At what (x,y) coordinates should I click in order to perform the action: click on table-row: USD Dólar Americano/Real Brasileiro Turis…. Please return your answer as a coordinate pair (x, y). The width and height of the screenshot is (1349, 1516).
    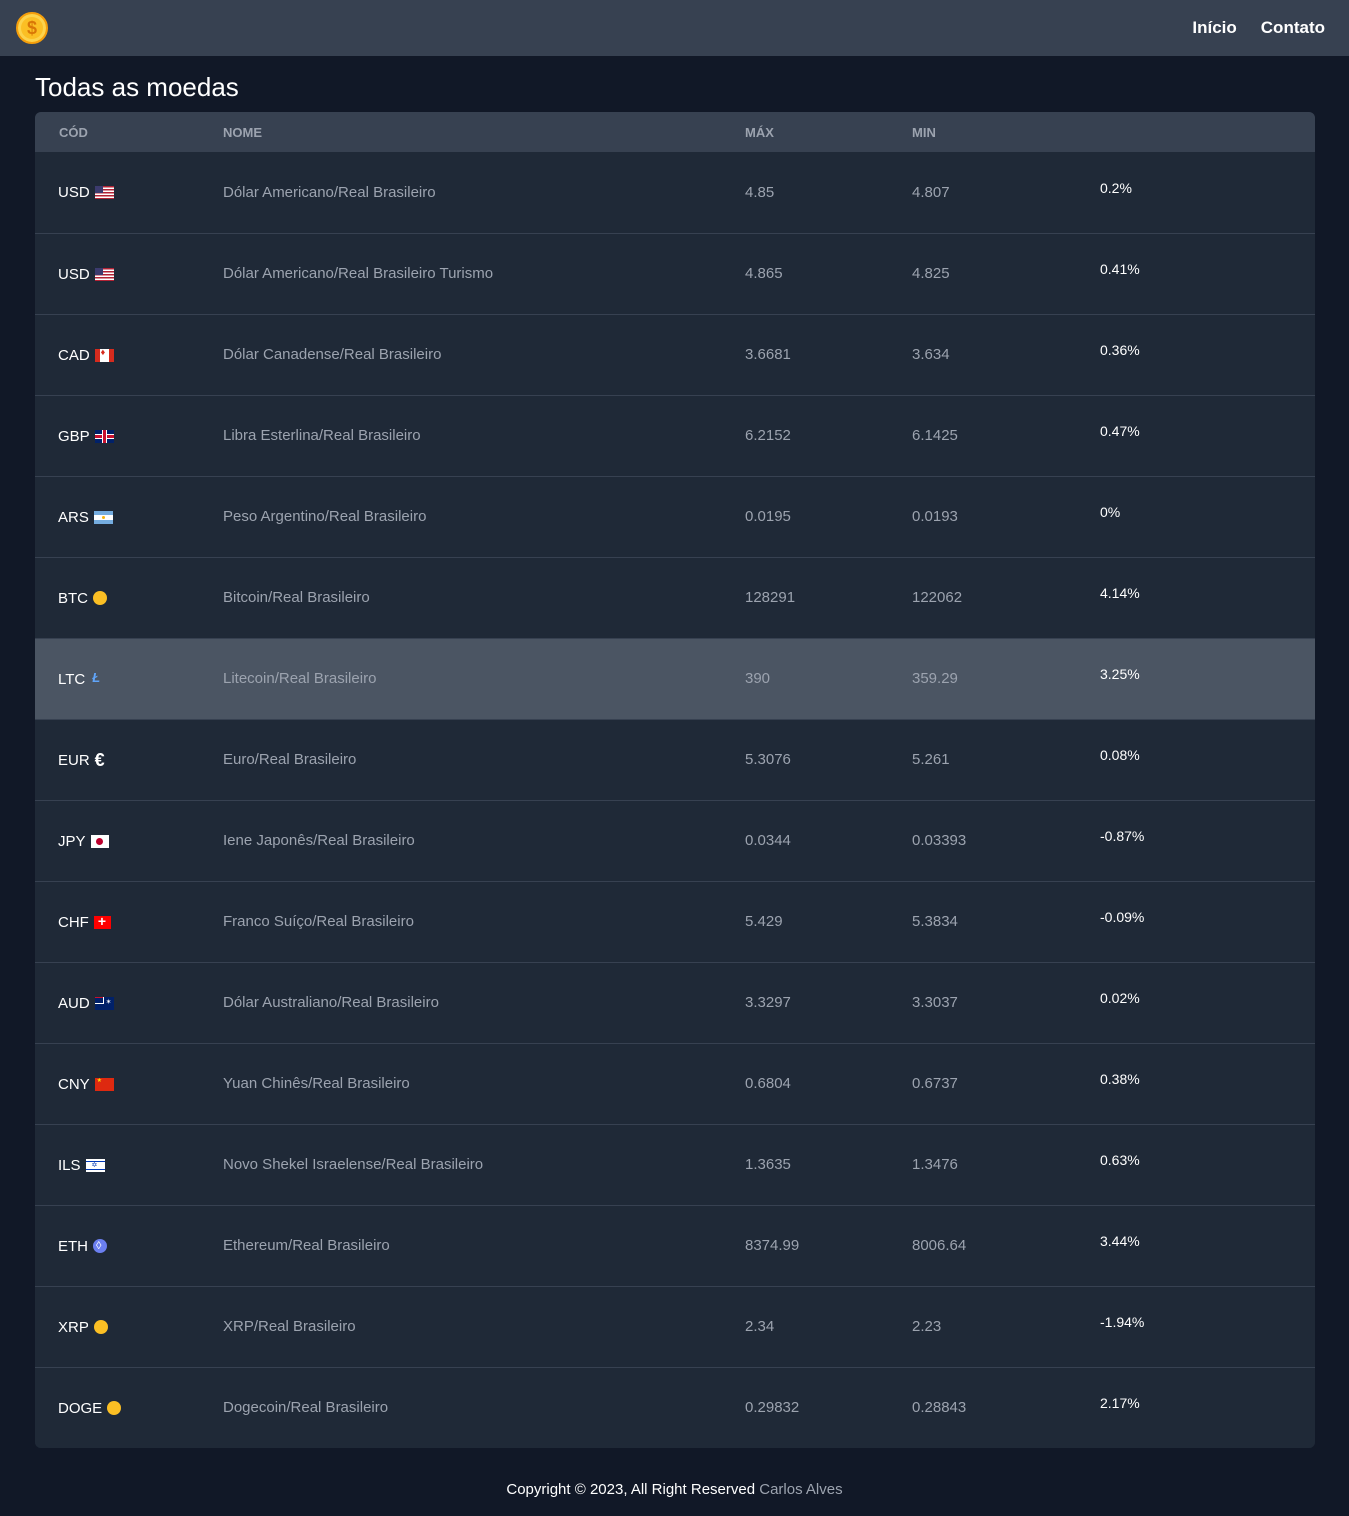
    Looking at the image, I should click on (675, 273).